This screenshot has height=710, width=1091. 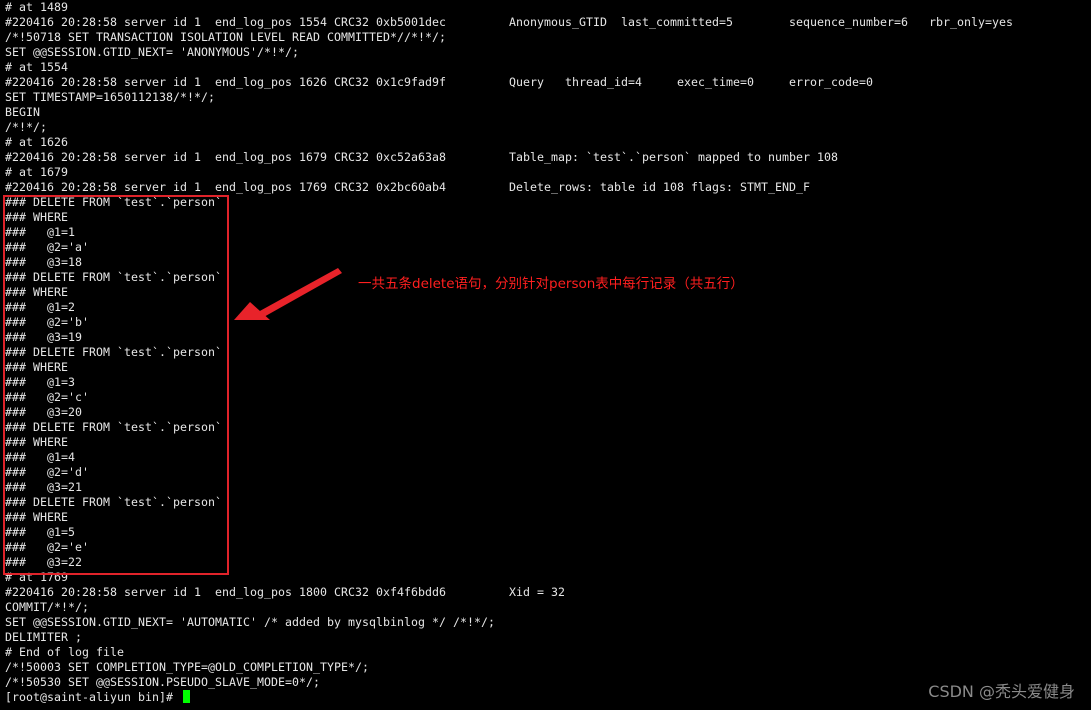 I want to click on terminal-line: ### @1=1, so click(x=548, y=232).